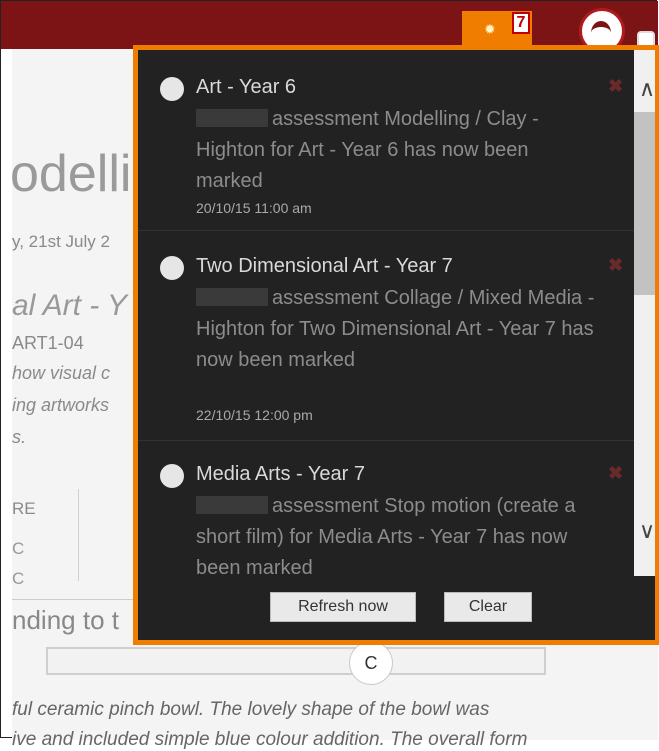  I want to click on section-heading: nding to t, so click(65, 620).